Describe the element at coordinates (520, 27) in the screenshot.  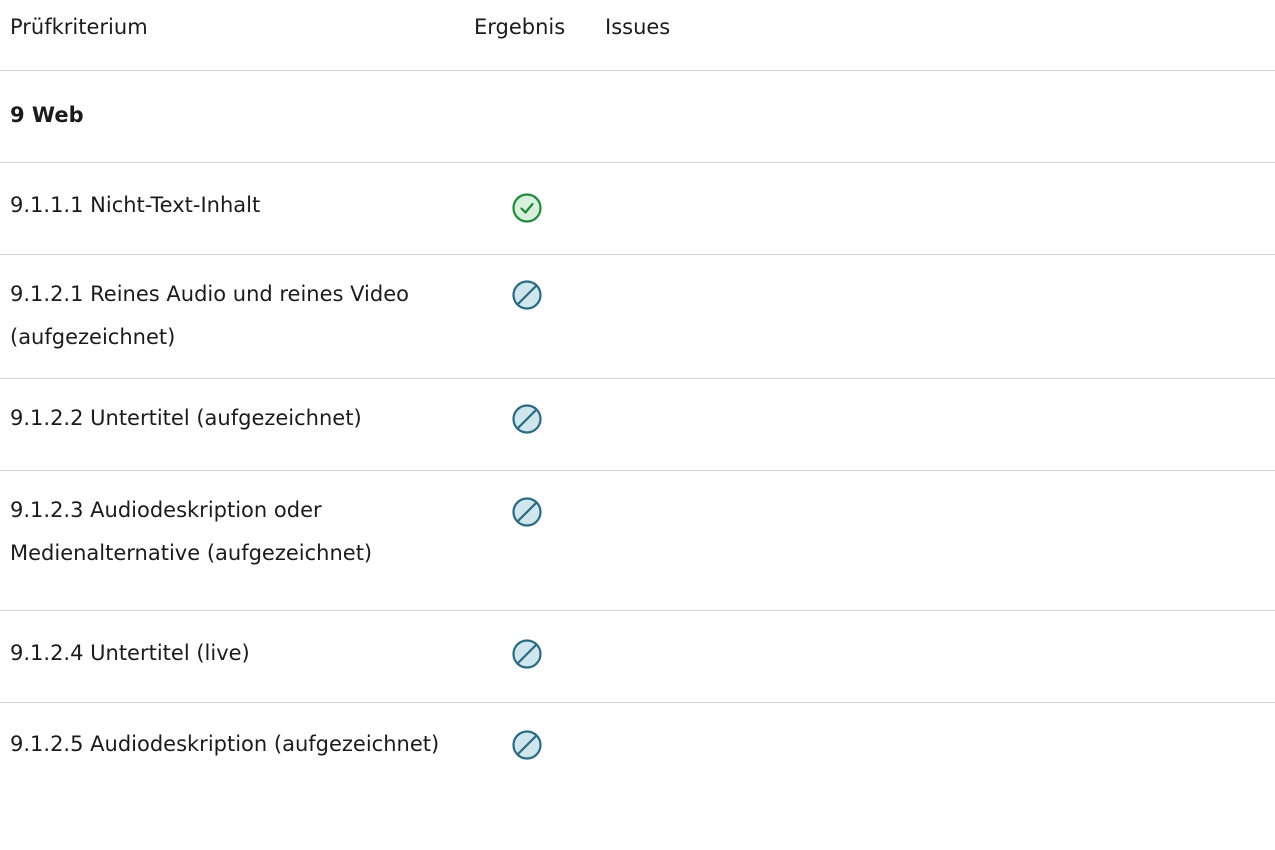
I see `column-header-ergebnis: Ergebnis` at that location.